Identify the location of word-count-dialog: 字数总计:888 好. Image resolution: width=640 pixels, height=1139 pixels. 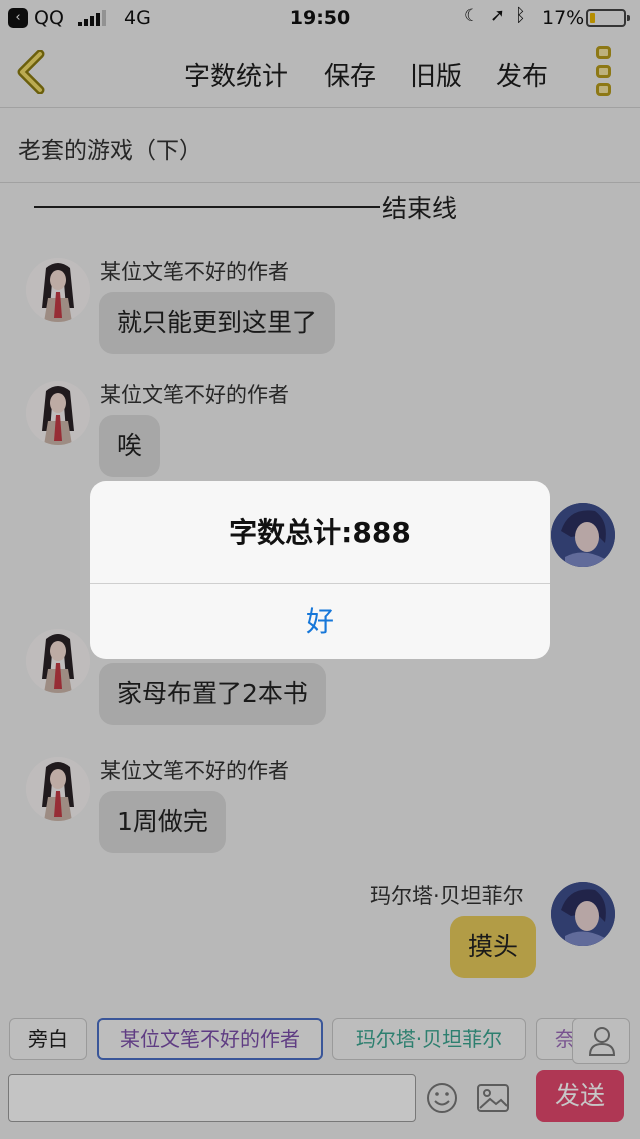
(320, 570).